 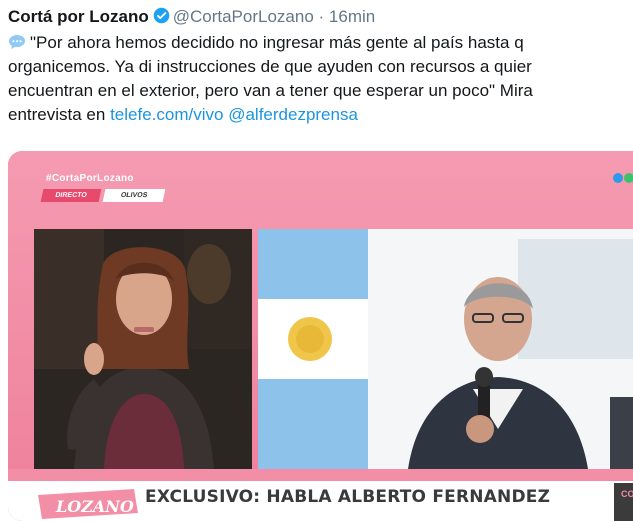 I want to click on mention-alferdezprensa: @alferdezprensa, so click(x=293, y=114).